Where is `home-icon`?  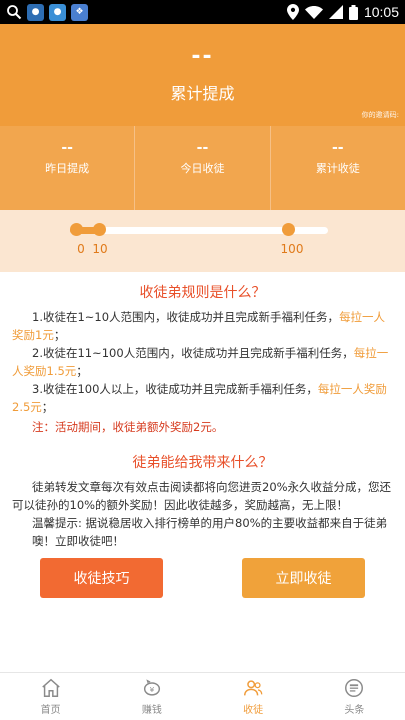 home-icon is located at coordinates (50, 687).